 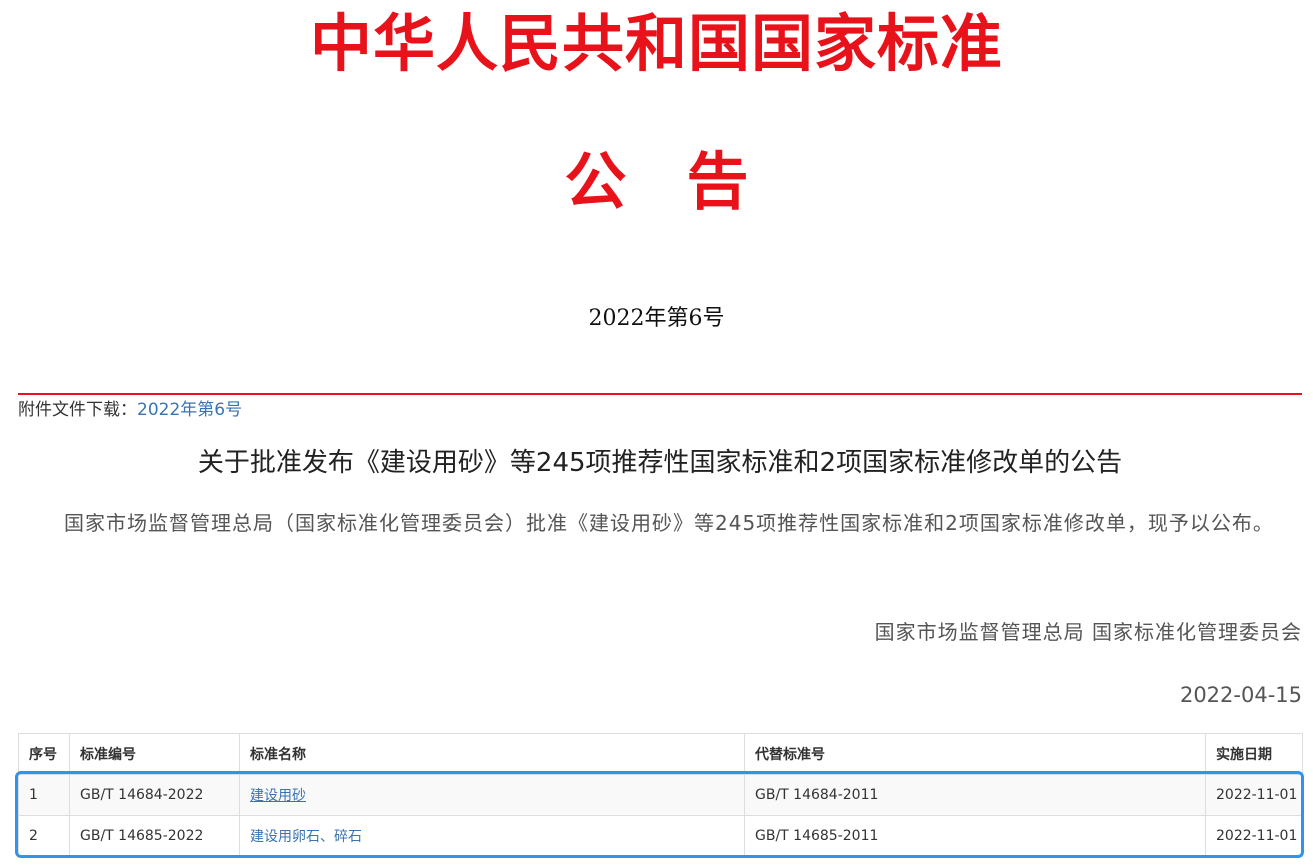 I want to click on column-header-name: 标准名称, so click(x=492, y=754).